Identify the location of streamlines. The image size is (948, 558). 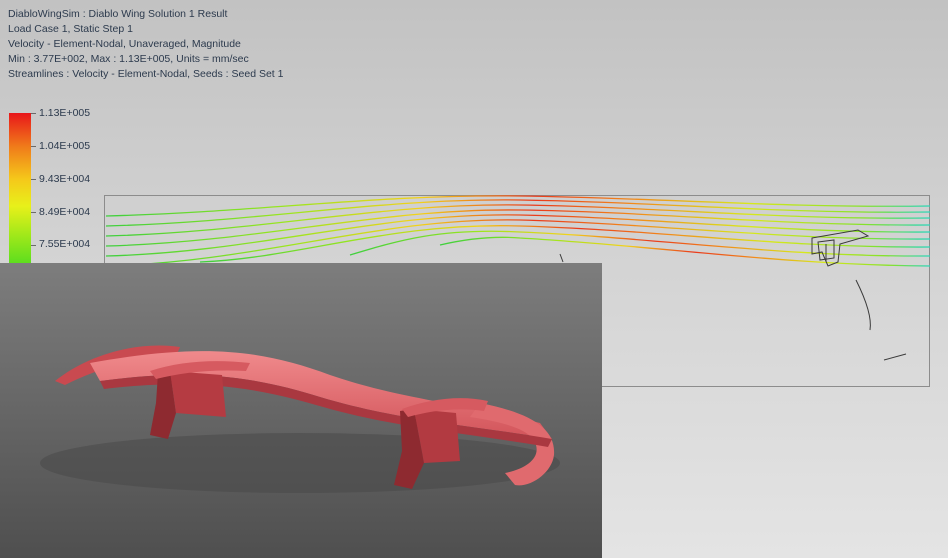
(518, 231).